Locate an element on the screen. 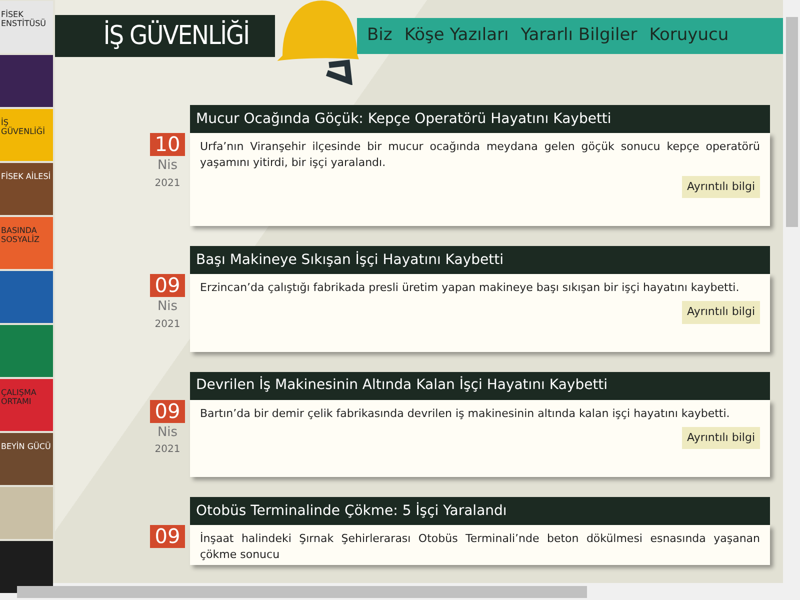  sidebar-link: BASINDA SOSYALİZ is located at coordinates (26, 243).